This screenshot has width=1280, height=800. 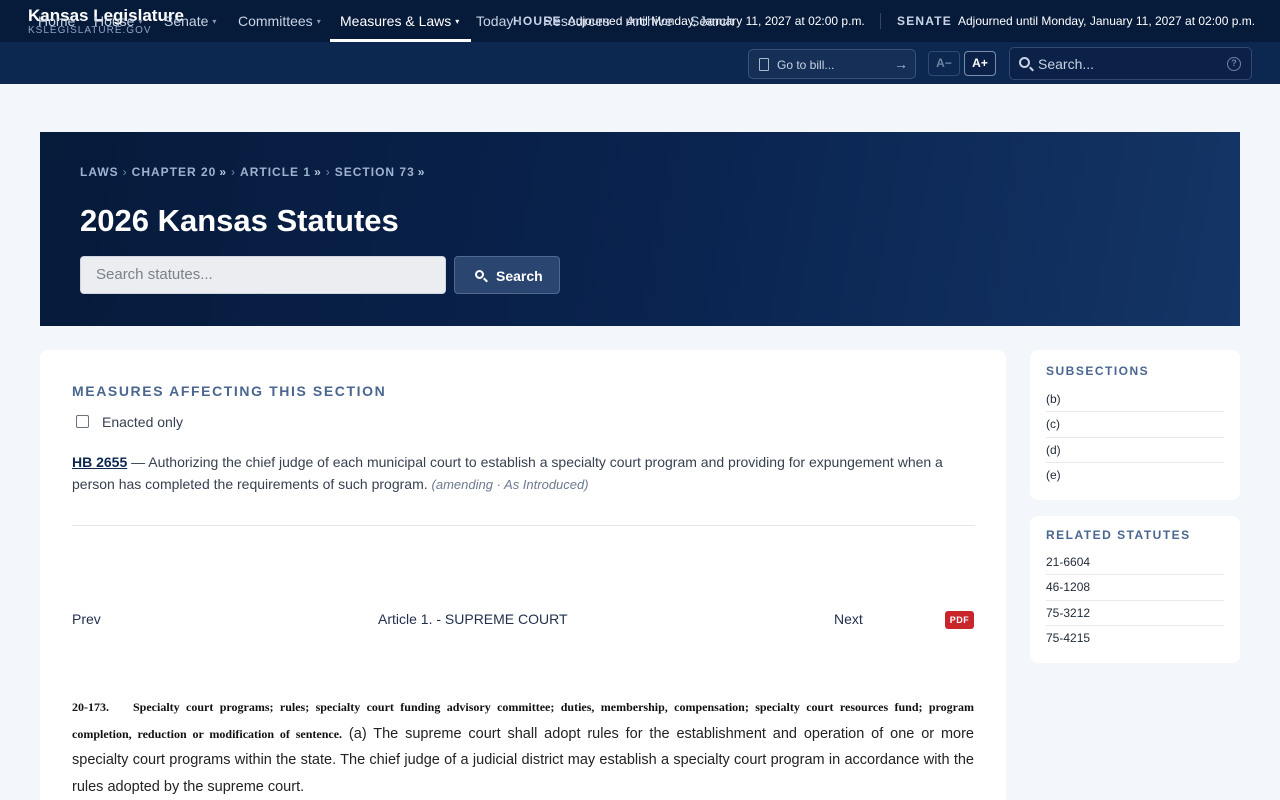 I want to click on related-statute-link: 21-6604, so click(x=1135, y=563).